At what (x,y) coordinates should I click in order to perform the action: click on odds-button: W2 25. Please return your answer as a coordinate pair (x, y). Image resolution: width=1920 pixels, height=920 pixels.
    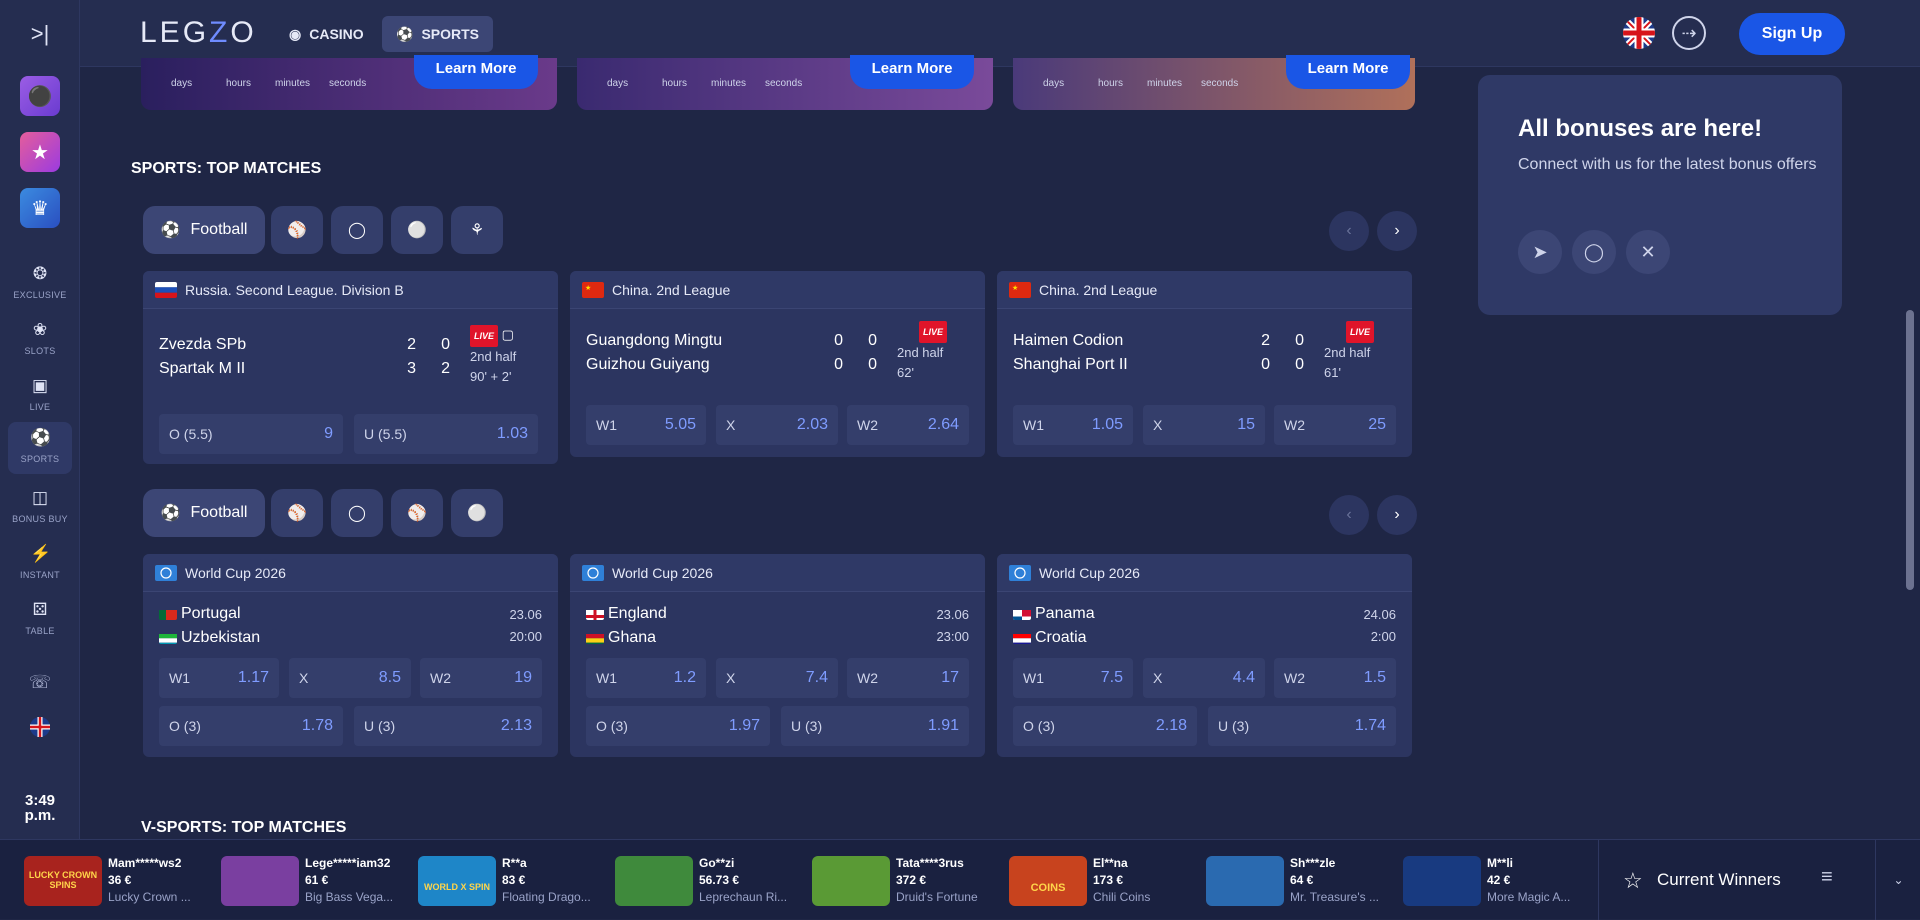
    Looking at the image, I should click on (1335, 425).